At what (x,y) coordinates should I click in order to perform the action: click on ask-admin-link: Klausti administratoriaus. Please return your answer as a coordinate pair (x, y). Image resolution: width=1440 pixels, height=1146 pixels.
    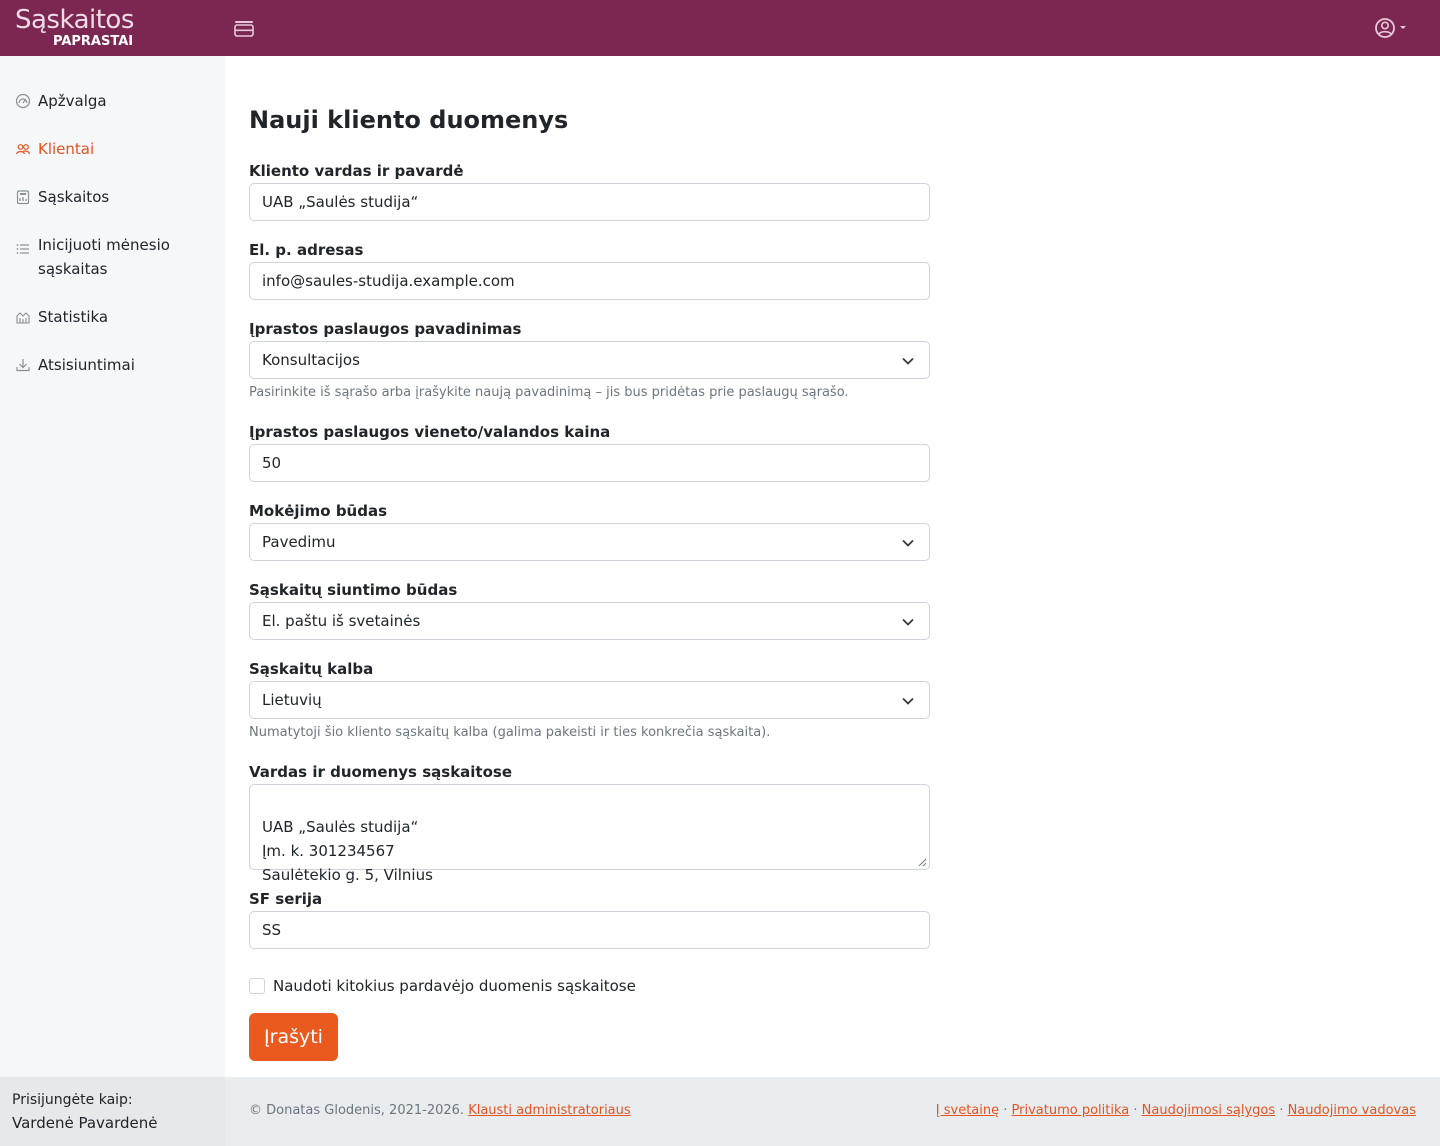
    Looking at the image, I should click on (549, 1110).